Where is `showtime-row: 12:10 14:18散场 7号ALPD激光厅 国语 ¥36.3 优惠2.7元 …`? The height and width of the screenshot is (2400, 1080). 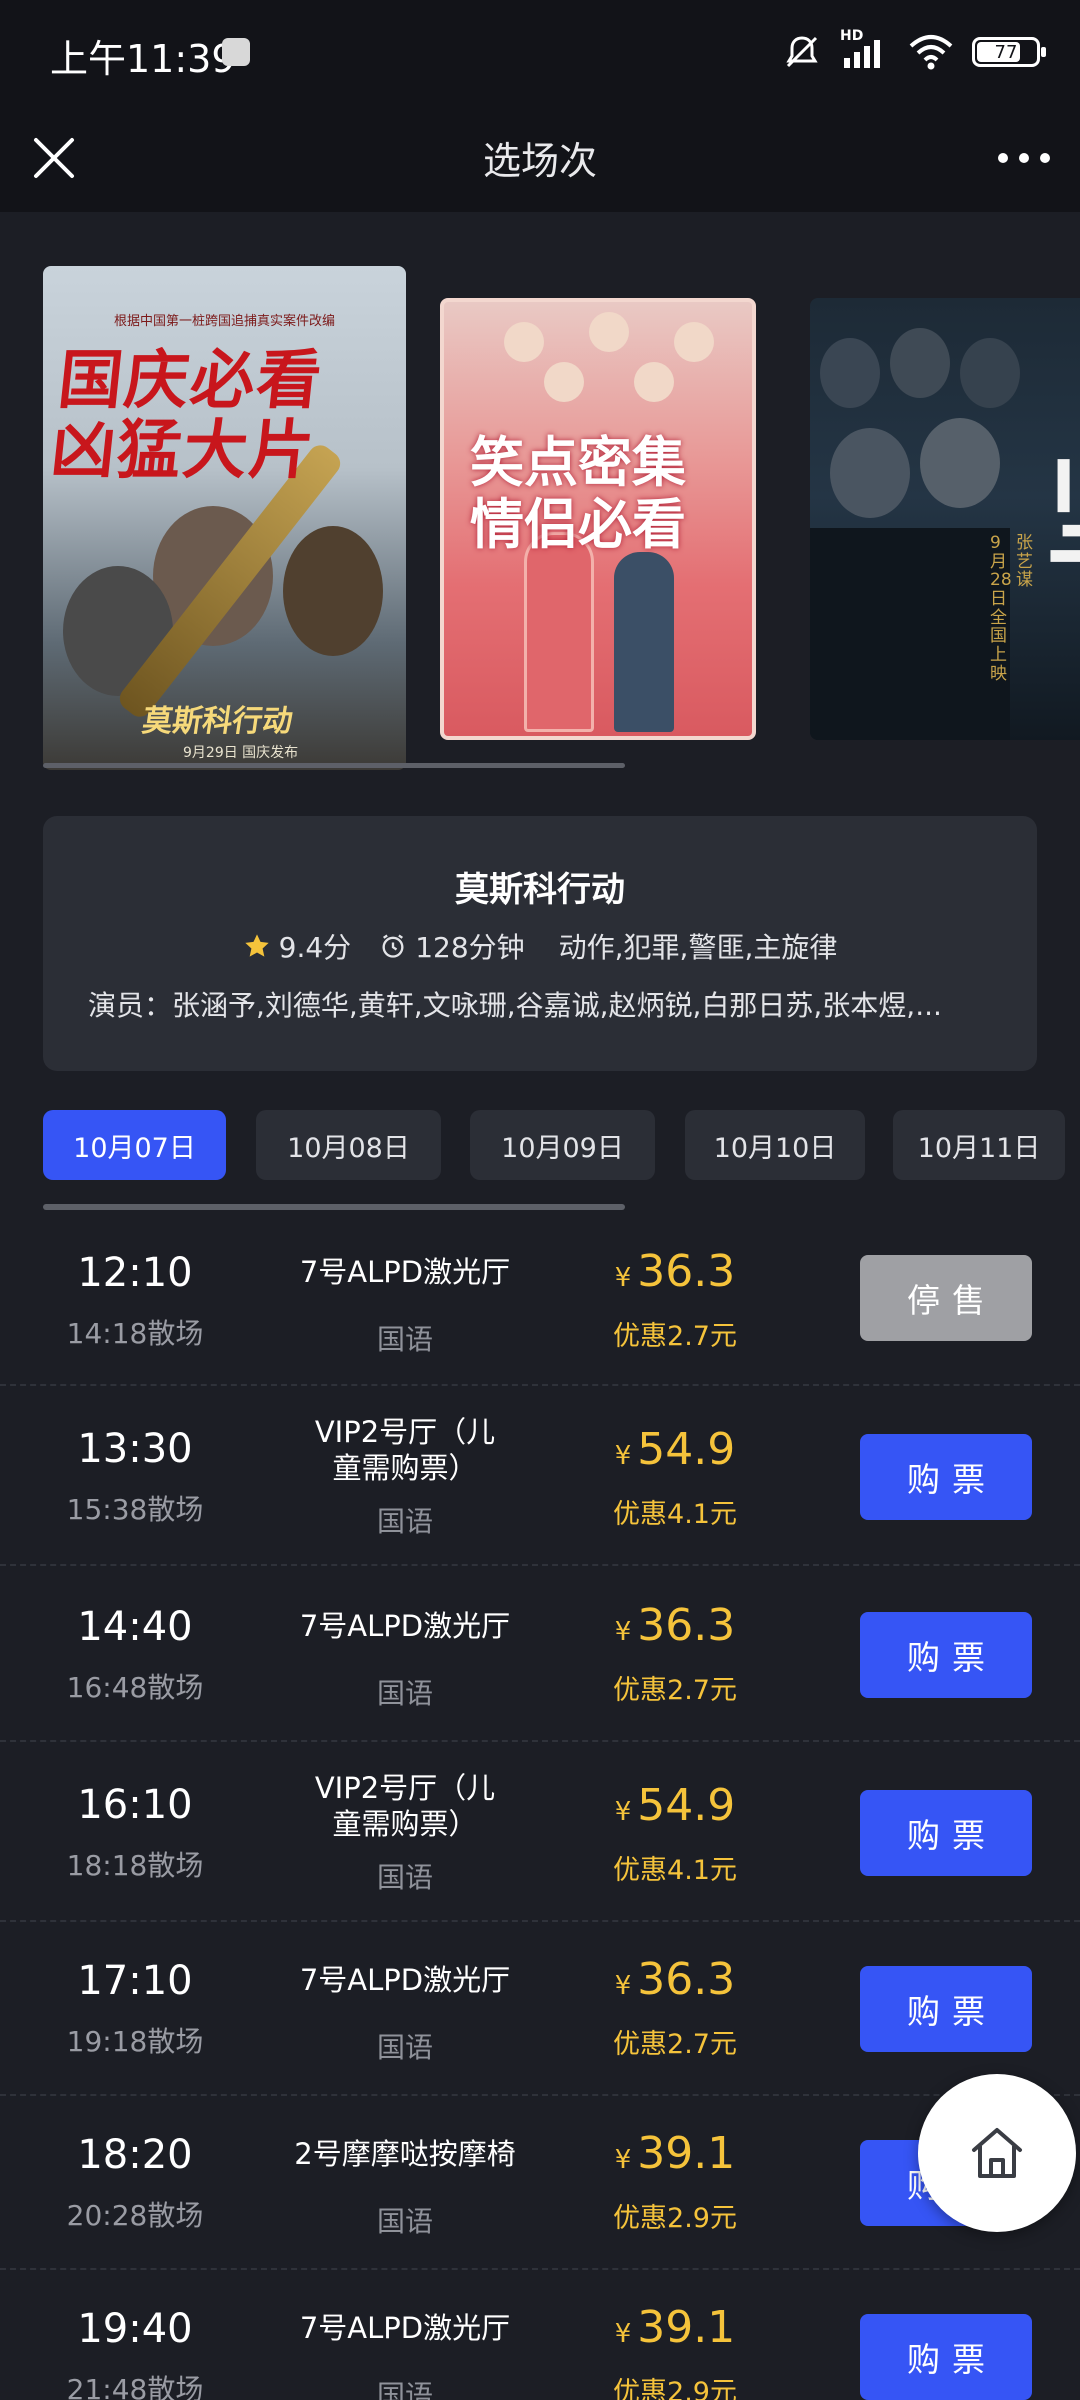 showtime-row: 12:10 14:18散场 7号ALPD激光厅 国语 ¥36.3 优惠2.7元 … is located at coordinates (540, 1303).